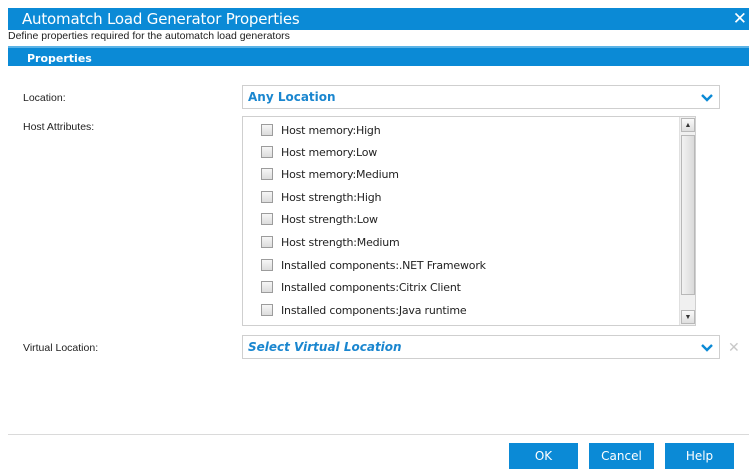 This screenshot has width=749, height=470. Describe the element at coordinates (340, 242) in the screenshot. I see `host-attribute-label: Host strength:Medium` at that location.